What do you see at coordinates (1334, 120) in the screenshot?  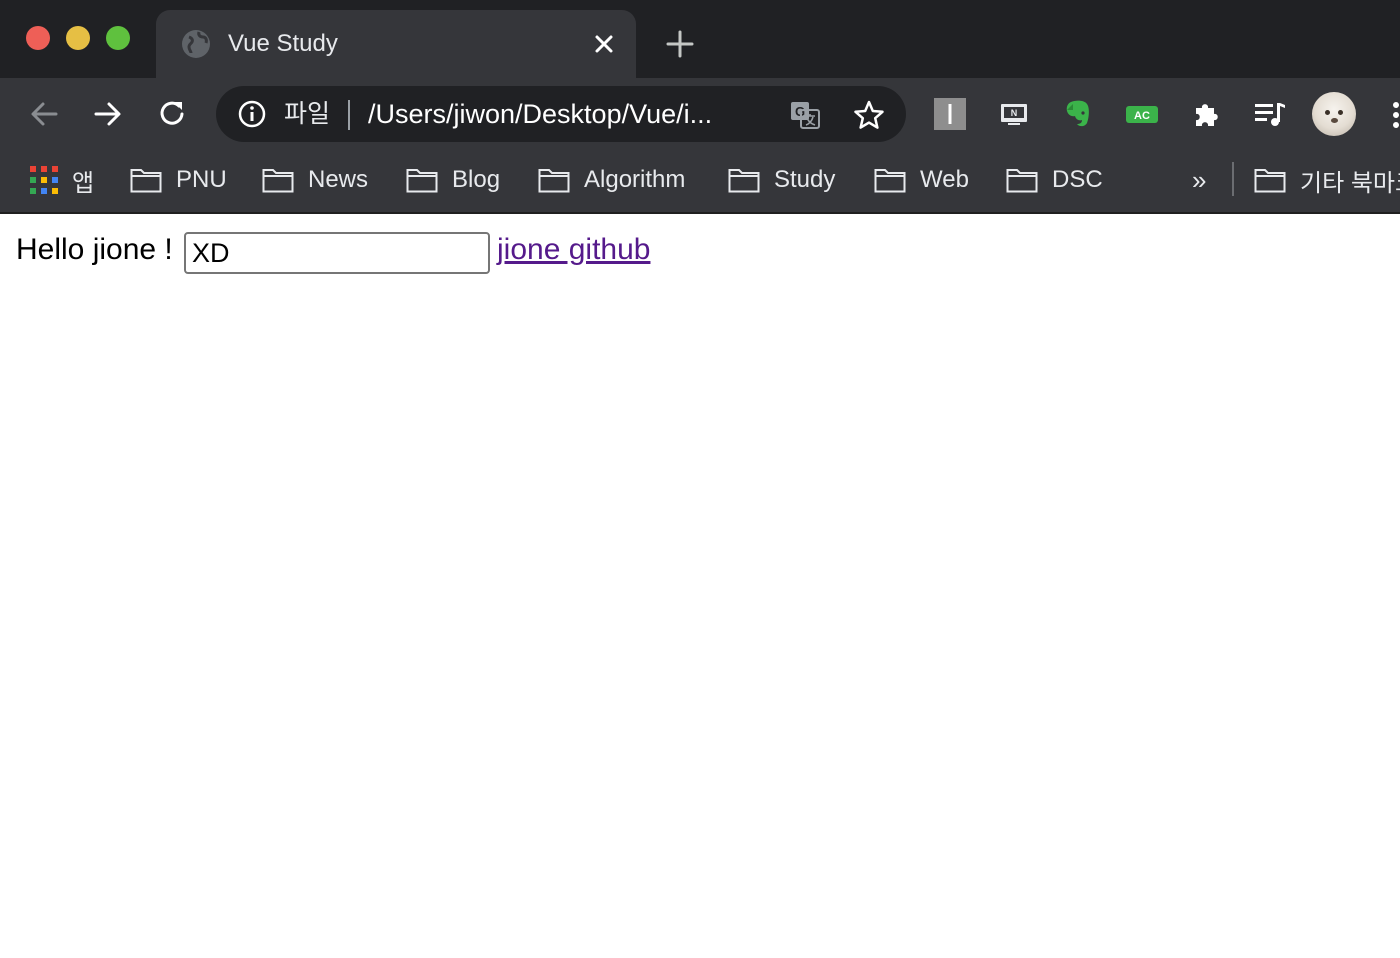 I see `avatar-nose` at bounding box center [1334, 120].